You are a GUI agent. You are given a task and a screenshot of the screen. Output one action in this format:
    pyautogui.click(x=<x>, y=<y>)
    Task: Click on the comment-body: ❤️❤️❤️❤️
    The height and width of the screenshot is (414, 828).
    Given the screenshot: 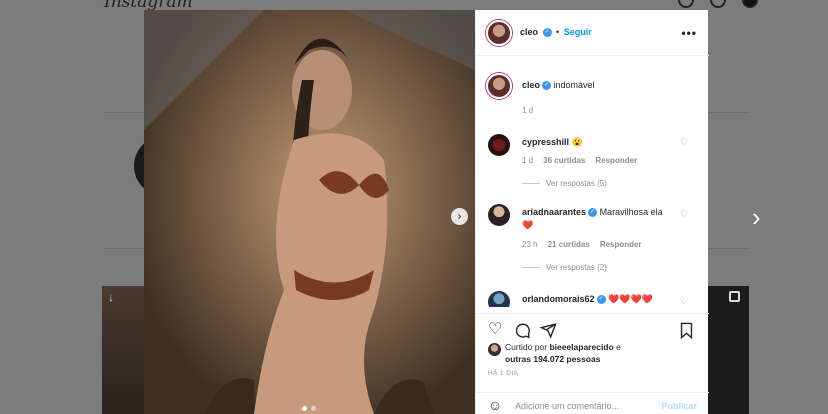 What is the action you would take?
    pyautogui.click(x=630, y=299)
    